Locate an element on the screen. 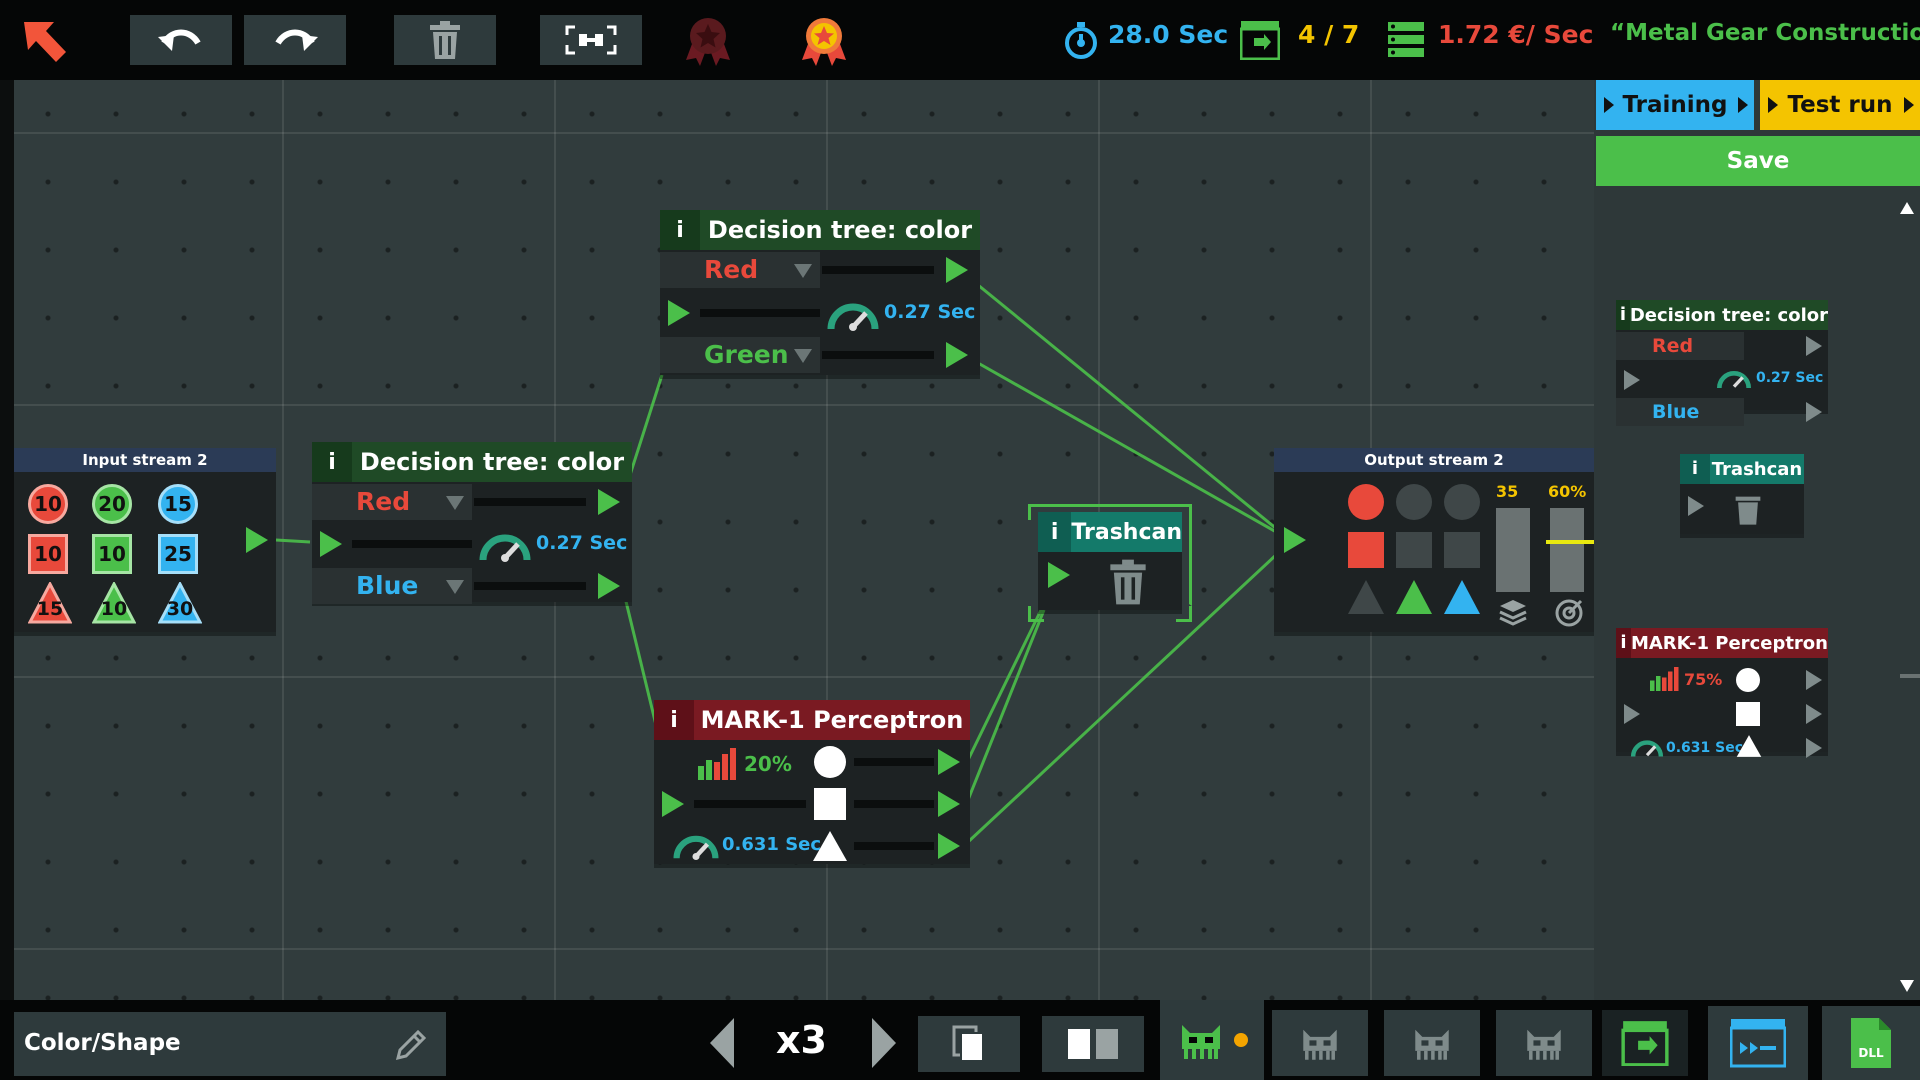 The width and height of the screenshot is (1920, 1080). copy-button is located at coordinates (969, 1044).